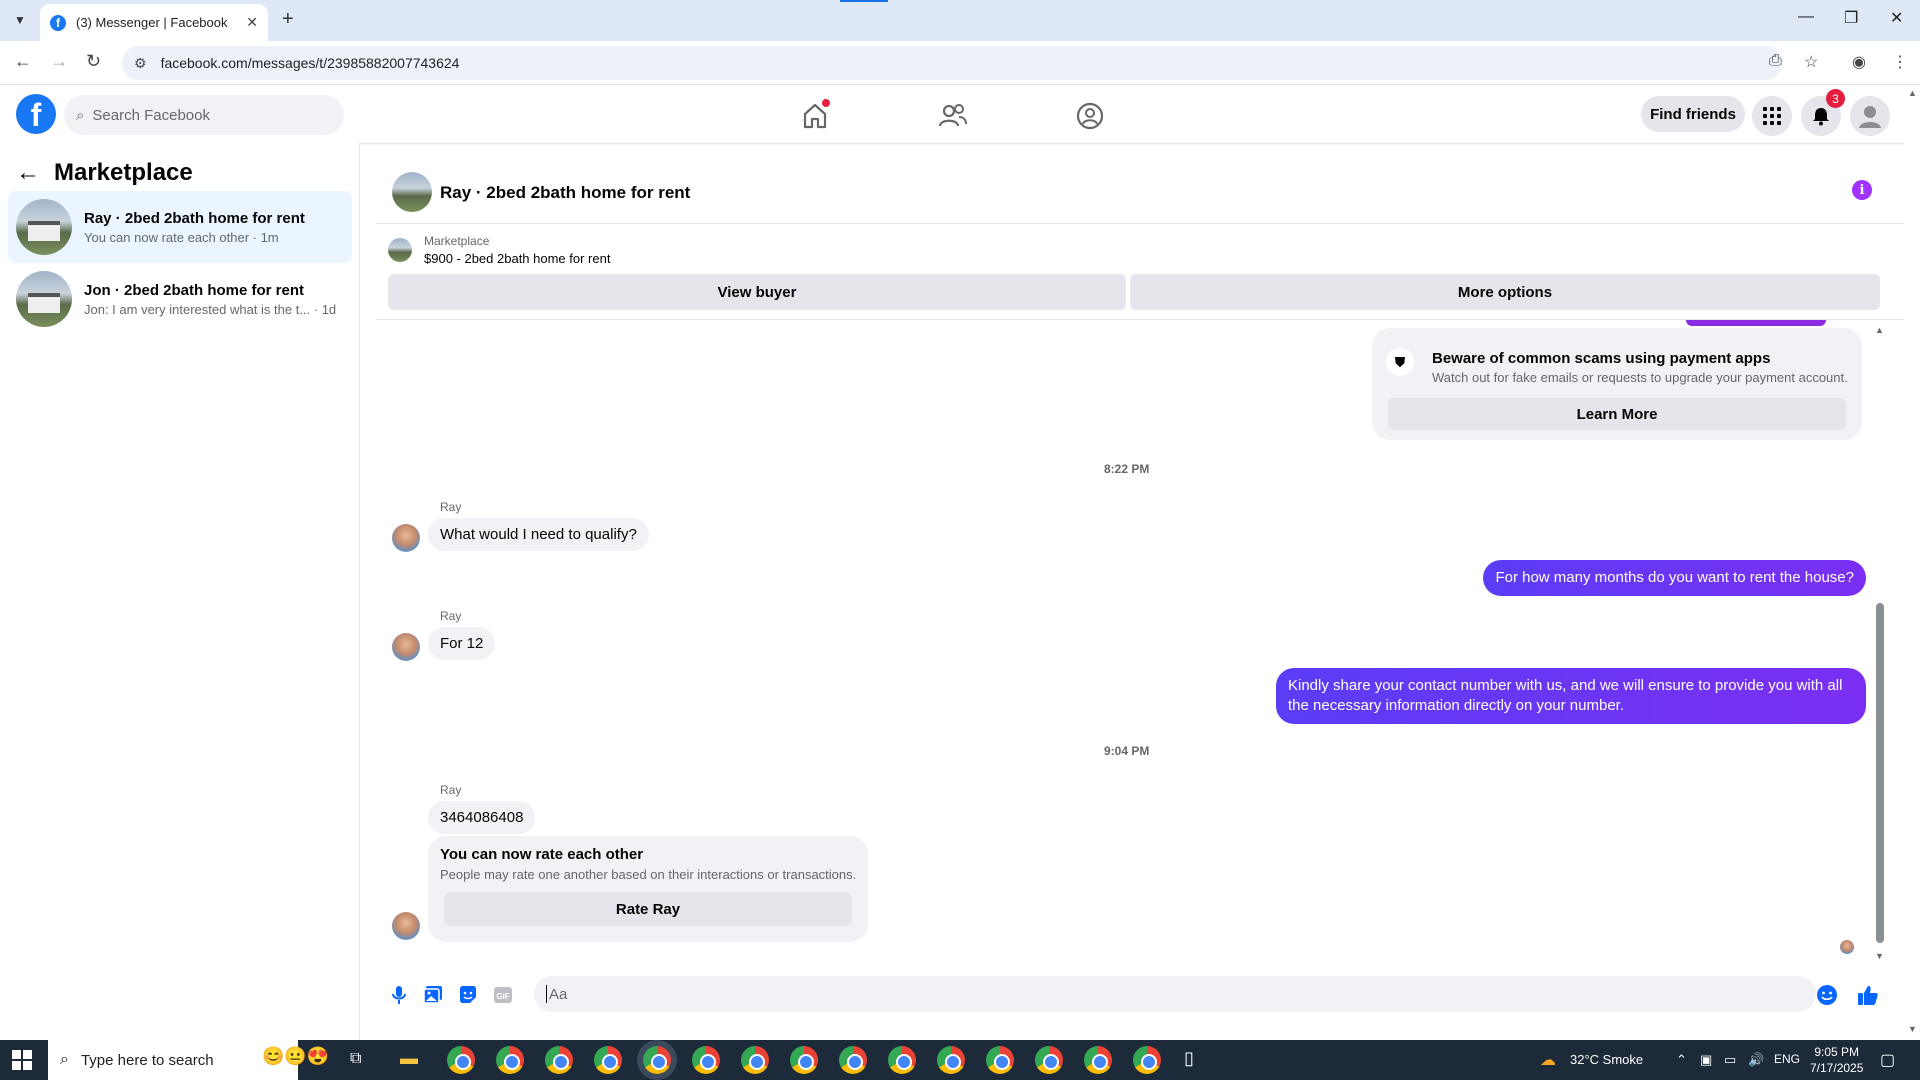 This screenshot has height=1080, width=1920. I want to click on panel-header: ← Marketplace, so click(104, 173).